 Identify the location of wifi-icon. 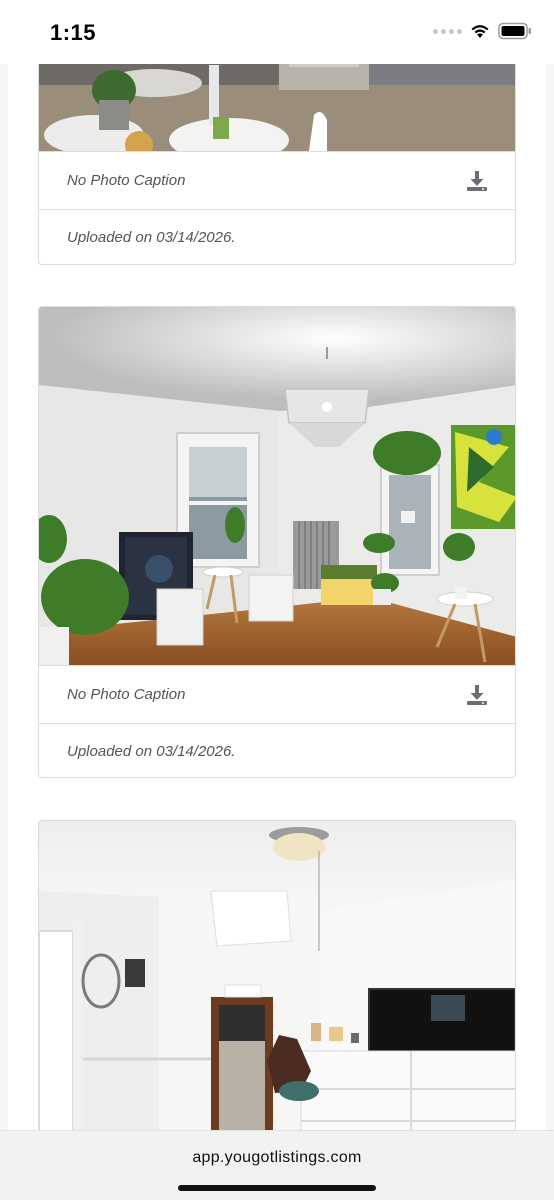
(480, 31).